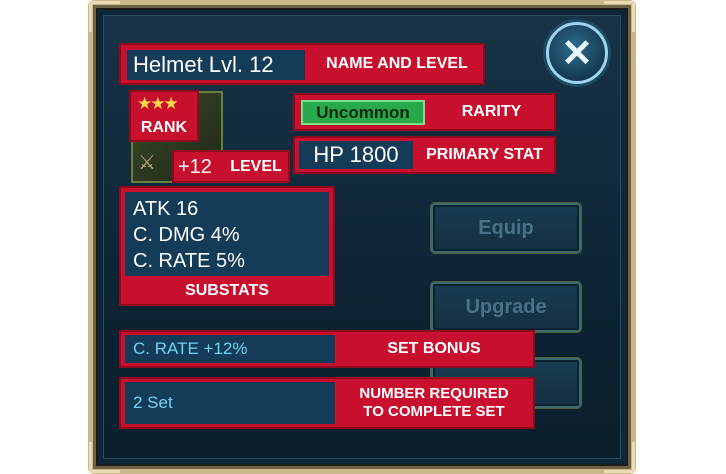 The width and height of the screenshot is (726, 474). Describe the element at coordinates (506, 228) in the screenshot. I see `equip-button: Equip` at that location.